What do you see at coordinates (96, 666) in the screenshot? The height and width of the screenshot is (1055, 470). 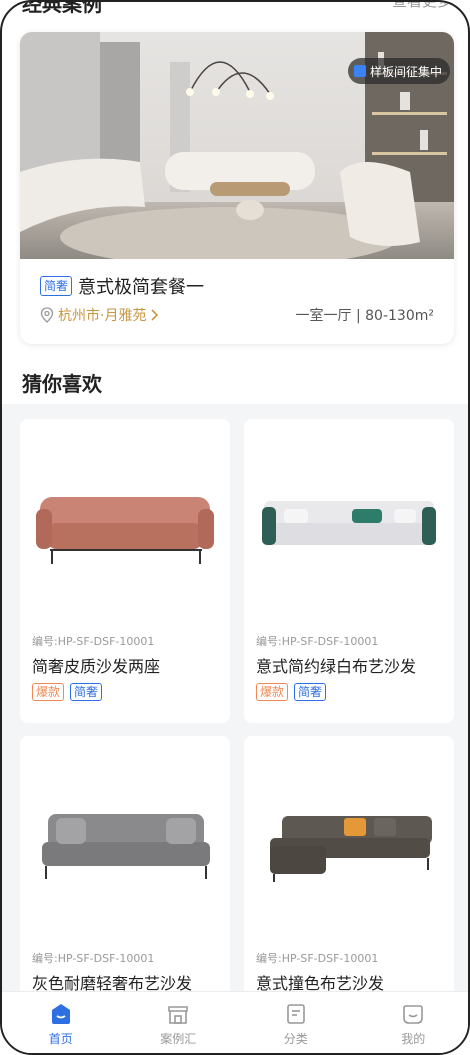 I see `product-name: 简奢皮质沙发两座` at bounding box center [96, 666].